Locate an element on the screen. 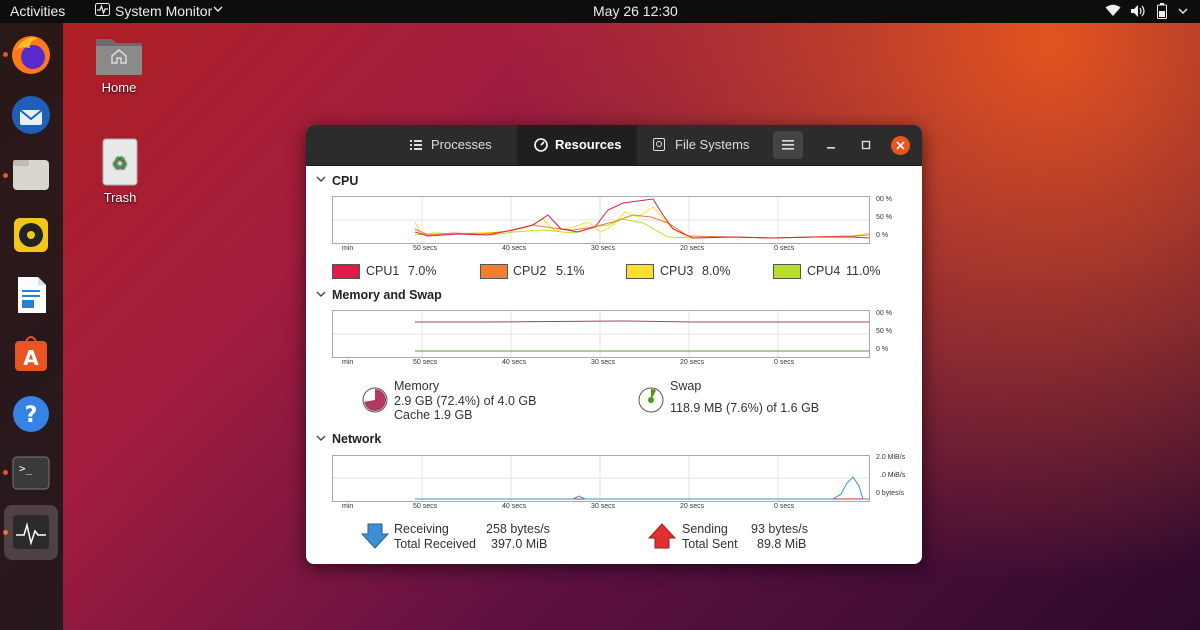 This screenshot has height=630, width=1200. minimize-icon is located at coordinates (831, 148).